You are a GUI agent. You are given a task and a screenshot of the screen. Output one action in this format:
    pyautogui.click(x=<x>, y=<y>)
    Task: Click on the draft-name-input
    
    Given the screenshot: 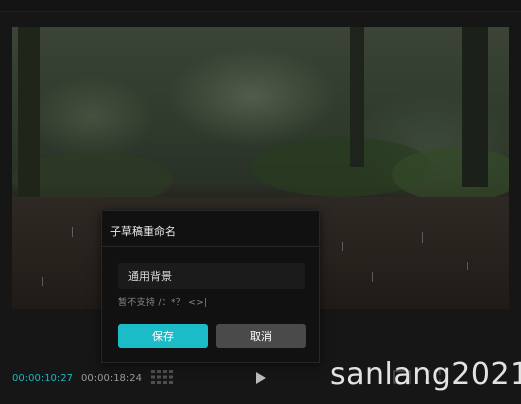 What is the action you would take?
    pyautogui.click(x=211, y=276)
    